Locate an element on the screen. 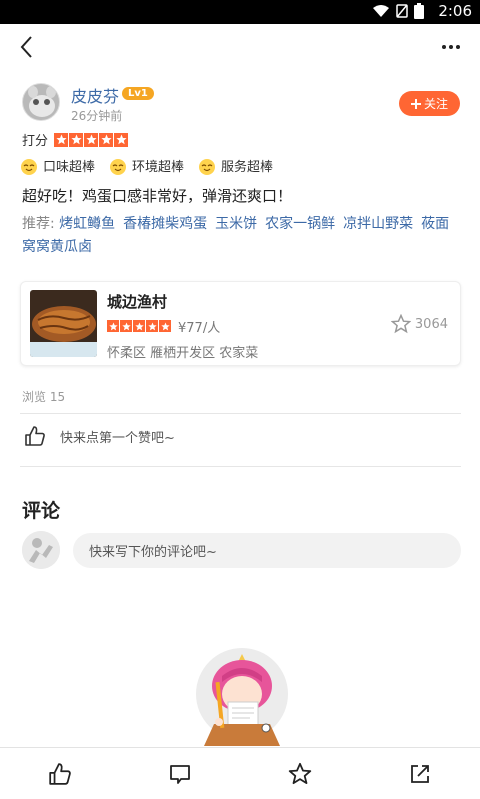 The width and height of the screenshot is (480, 799). star-outline-icon is located at coordinates (400, 324).